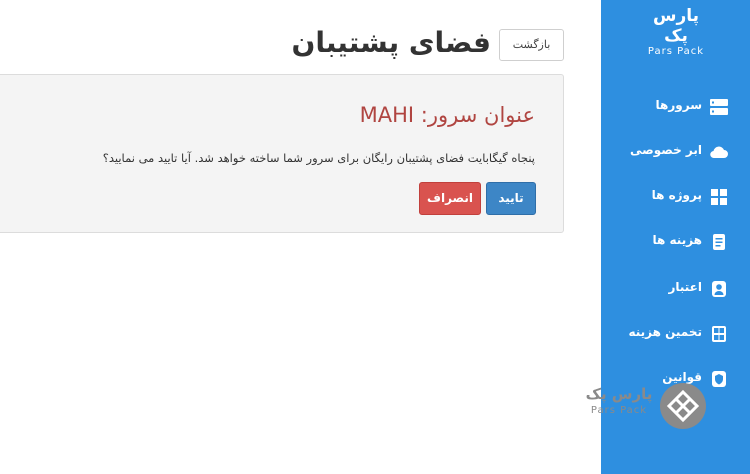  What do you see at coordinates (676, 51) in the screenshot?
I see `brand-logo-en: Pars Pack` at bounding box center [676, 51].